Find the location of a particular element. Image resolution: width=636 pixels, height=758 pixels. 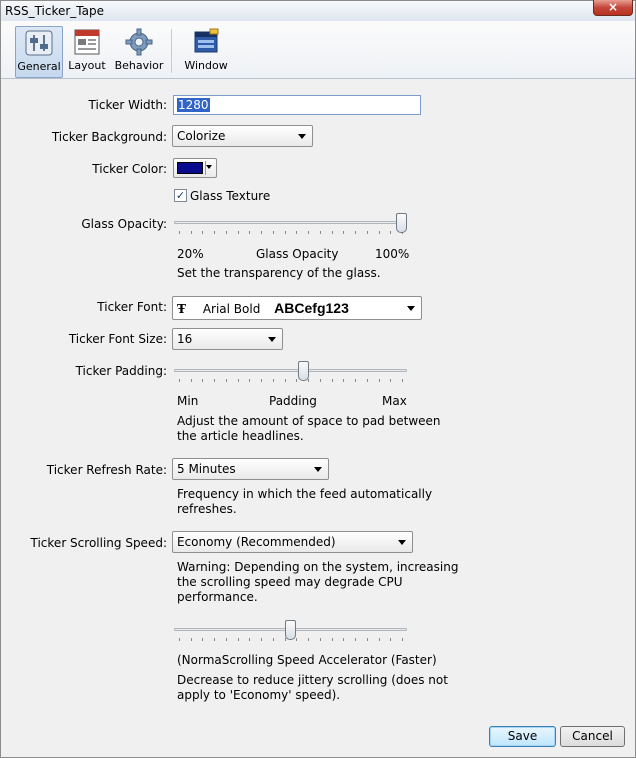

tab-window: Window is located at coordinates (206, 52).